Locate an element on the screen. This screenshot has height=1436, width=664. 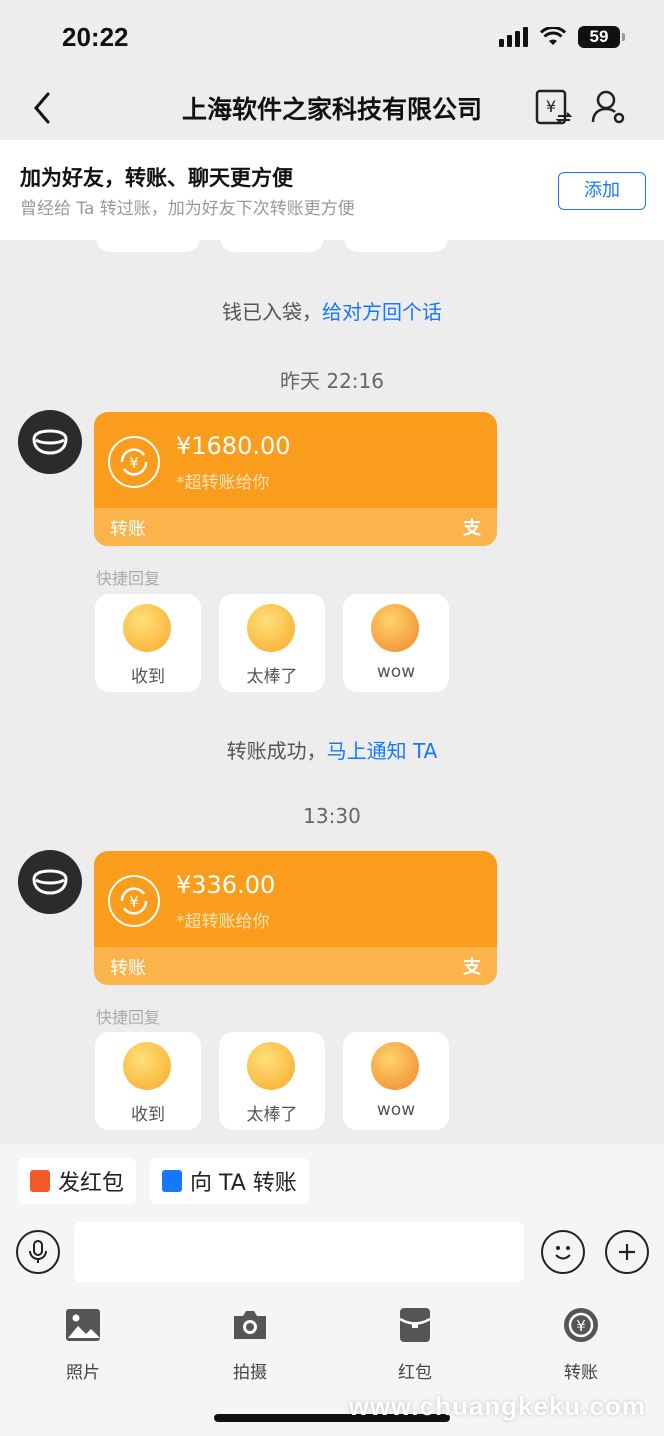
status-icons: 59 is located at coordinates (562, 37).